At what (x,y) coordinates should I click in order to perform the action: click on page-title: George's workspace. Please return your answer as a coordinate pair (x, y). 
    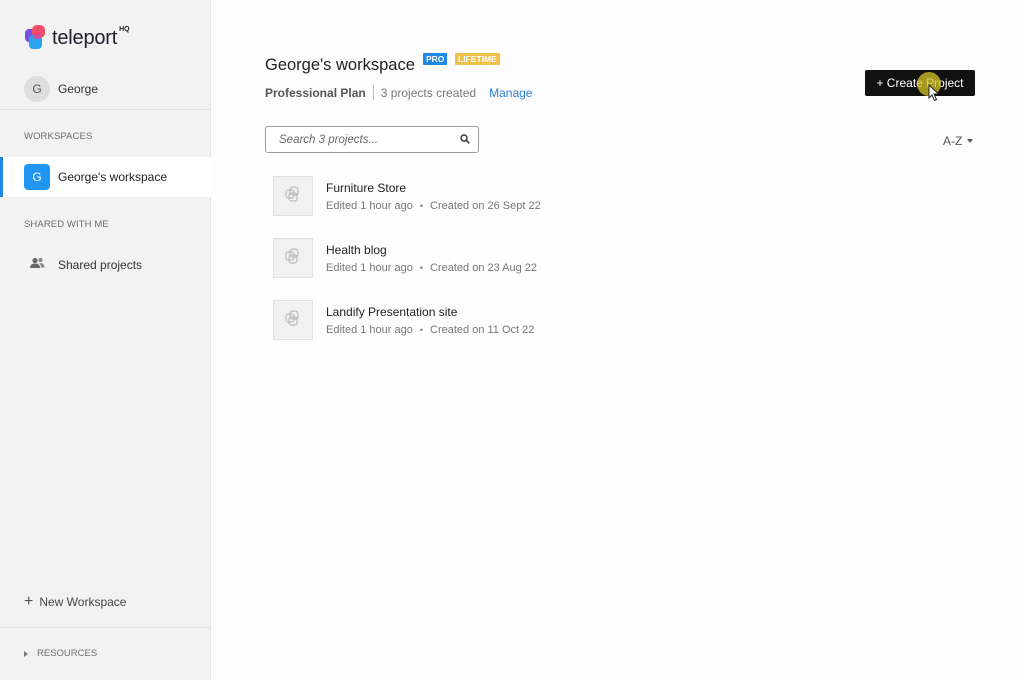
    Looking at the image, I should click on (340, 65).